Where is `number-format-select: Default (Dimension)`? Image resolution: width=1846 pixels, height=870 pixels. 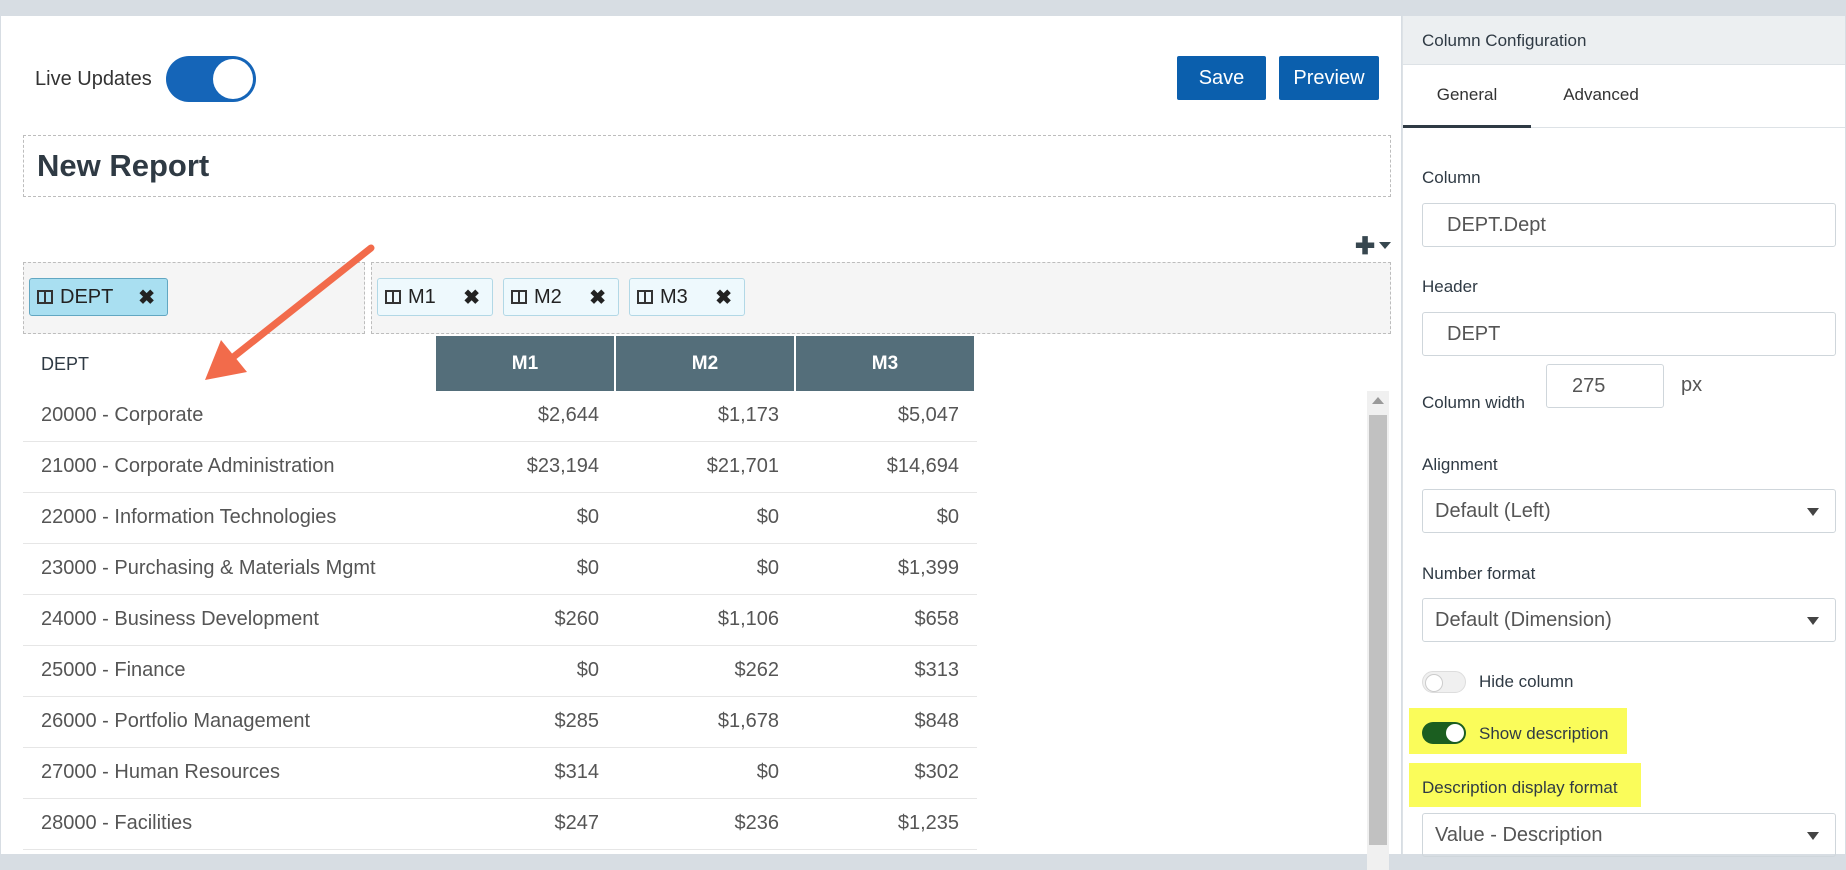
number-format-select: Default (Dimension) is located at coordinates (1629, 620).